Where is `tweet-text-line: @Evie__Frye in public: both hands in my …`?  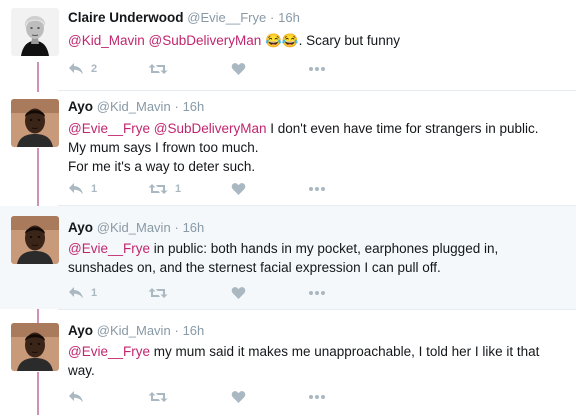 tweet-text-line: @Evie__Frye in public: both hands in my … is located at coordinates (318, 248).